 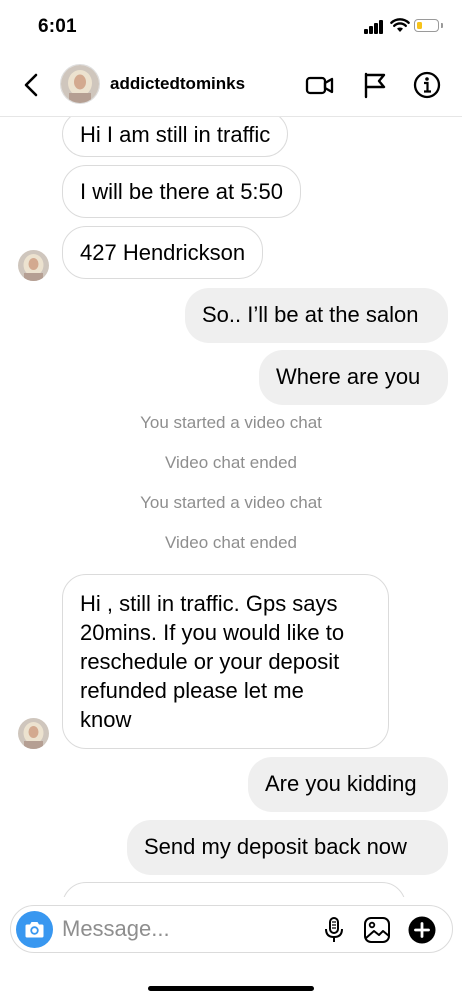 I want to click on cellular-signal-icon, so click(x=374, y=27).